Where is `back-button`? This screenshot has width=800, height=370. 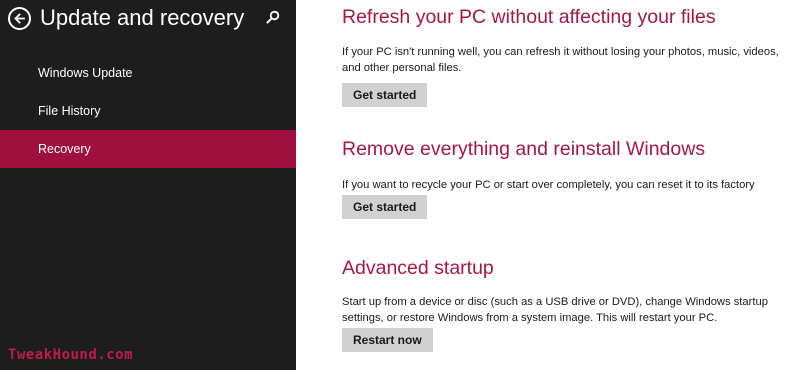
back-button is located at coordinates (19, 18).